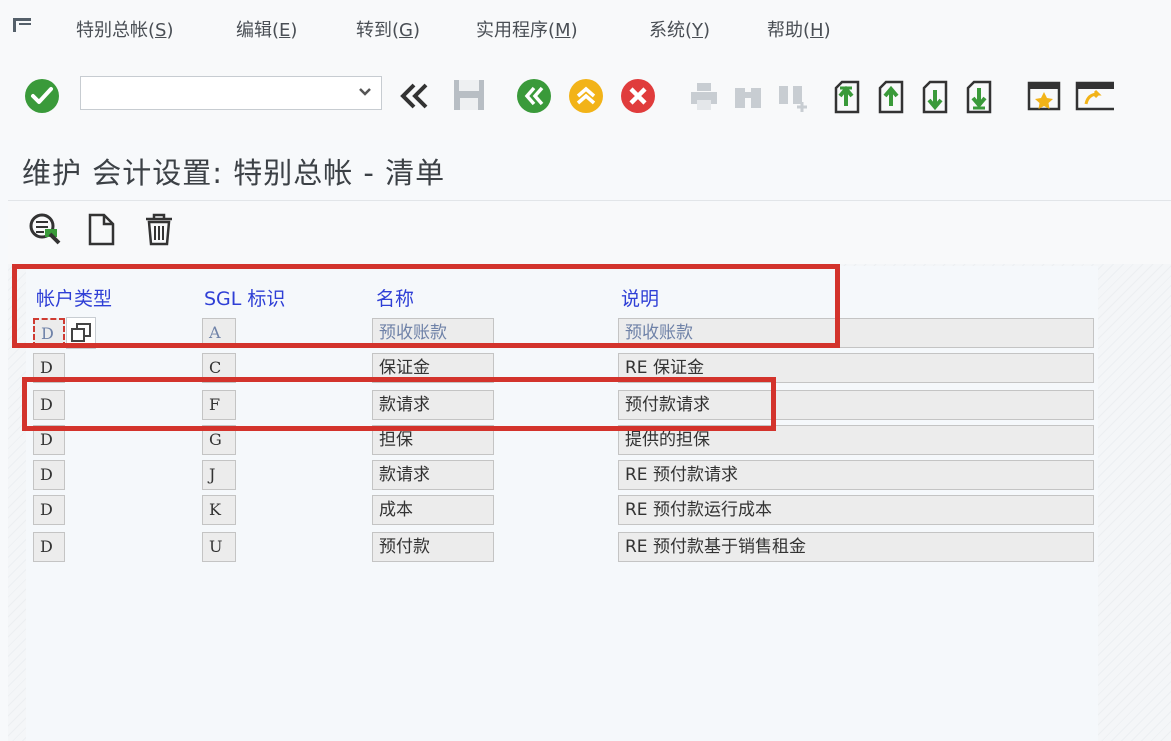 This screenshot has width=1171, height=741. I want to click on shortcut-icon, so click(1094, 96).